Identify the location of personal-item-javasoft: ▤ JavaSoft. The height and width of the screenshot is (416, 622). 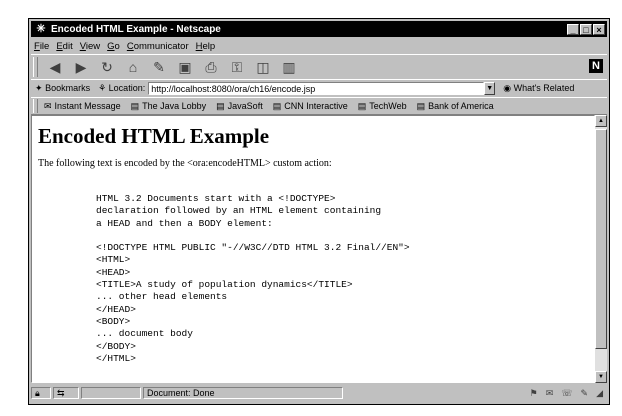
(239, 106).